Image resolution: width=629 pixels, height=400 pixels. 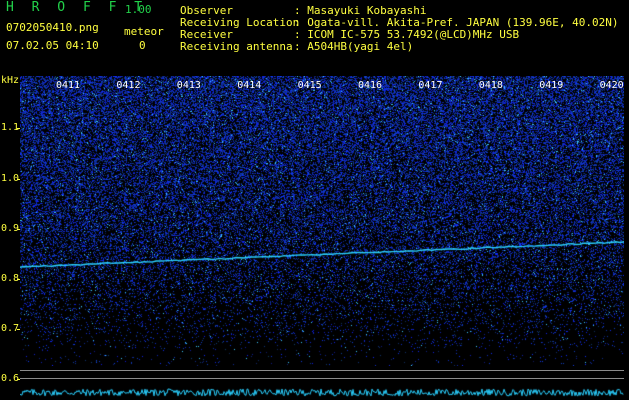 What do you see at coordinates (551, 85) in the screenshot?
I see `time-label: 0419` at bounding box center [551, 85].